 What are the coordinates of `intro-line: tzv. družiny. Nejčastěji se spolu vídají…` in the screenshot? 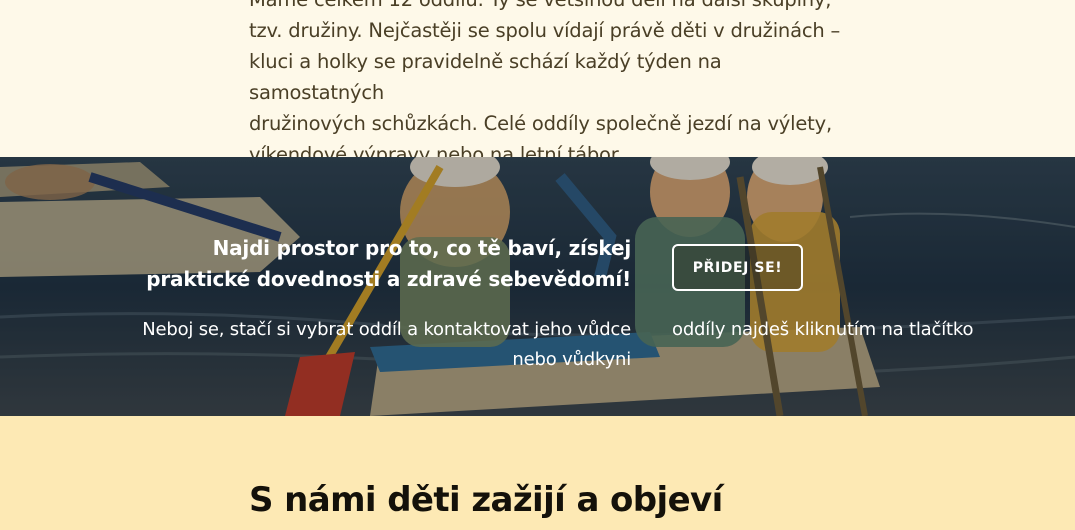 It's located at (545, 30).